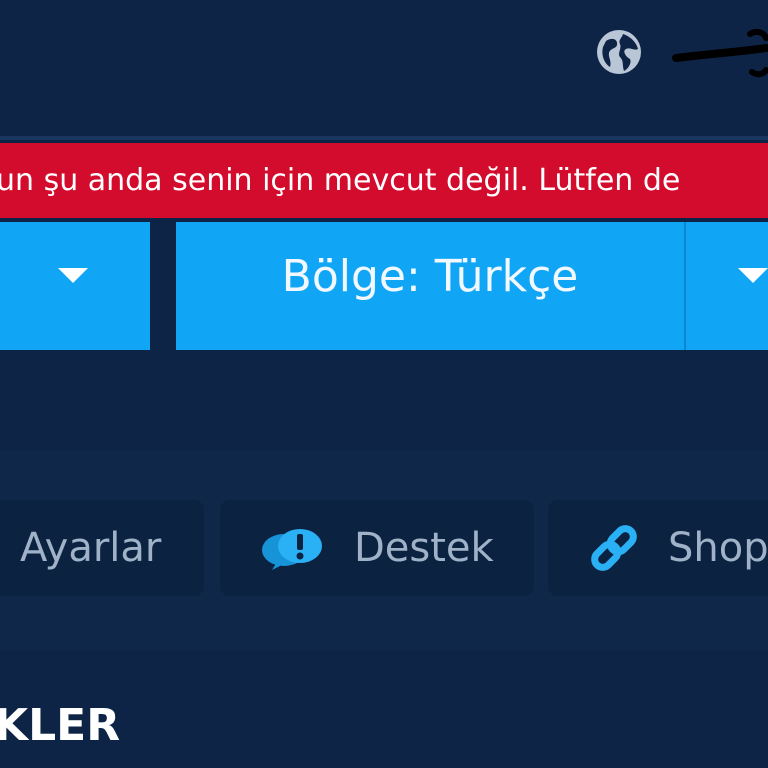  I want to click on support-chat-icon, so click(292, 549).